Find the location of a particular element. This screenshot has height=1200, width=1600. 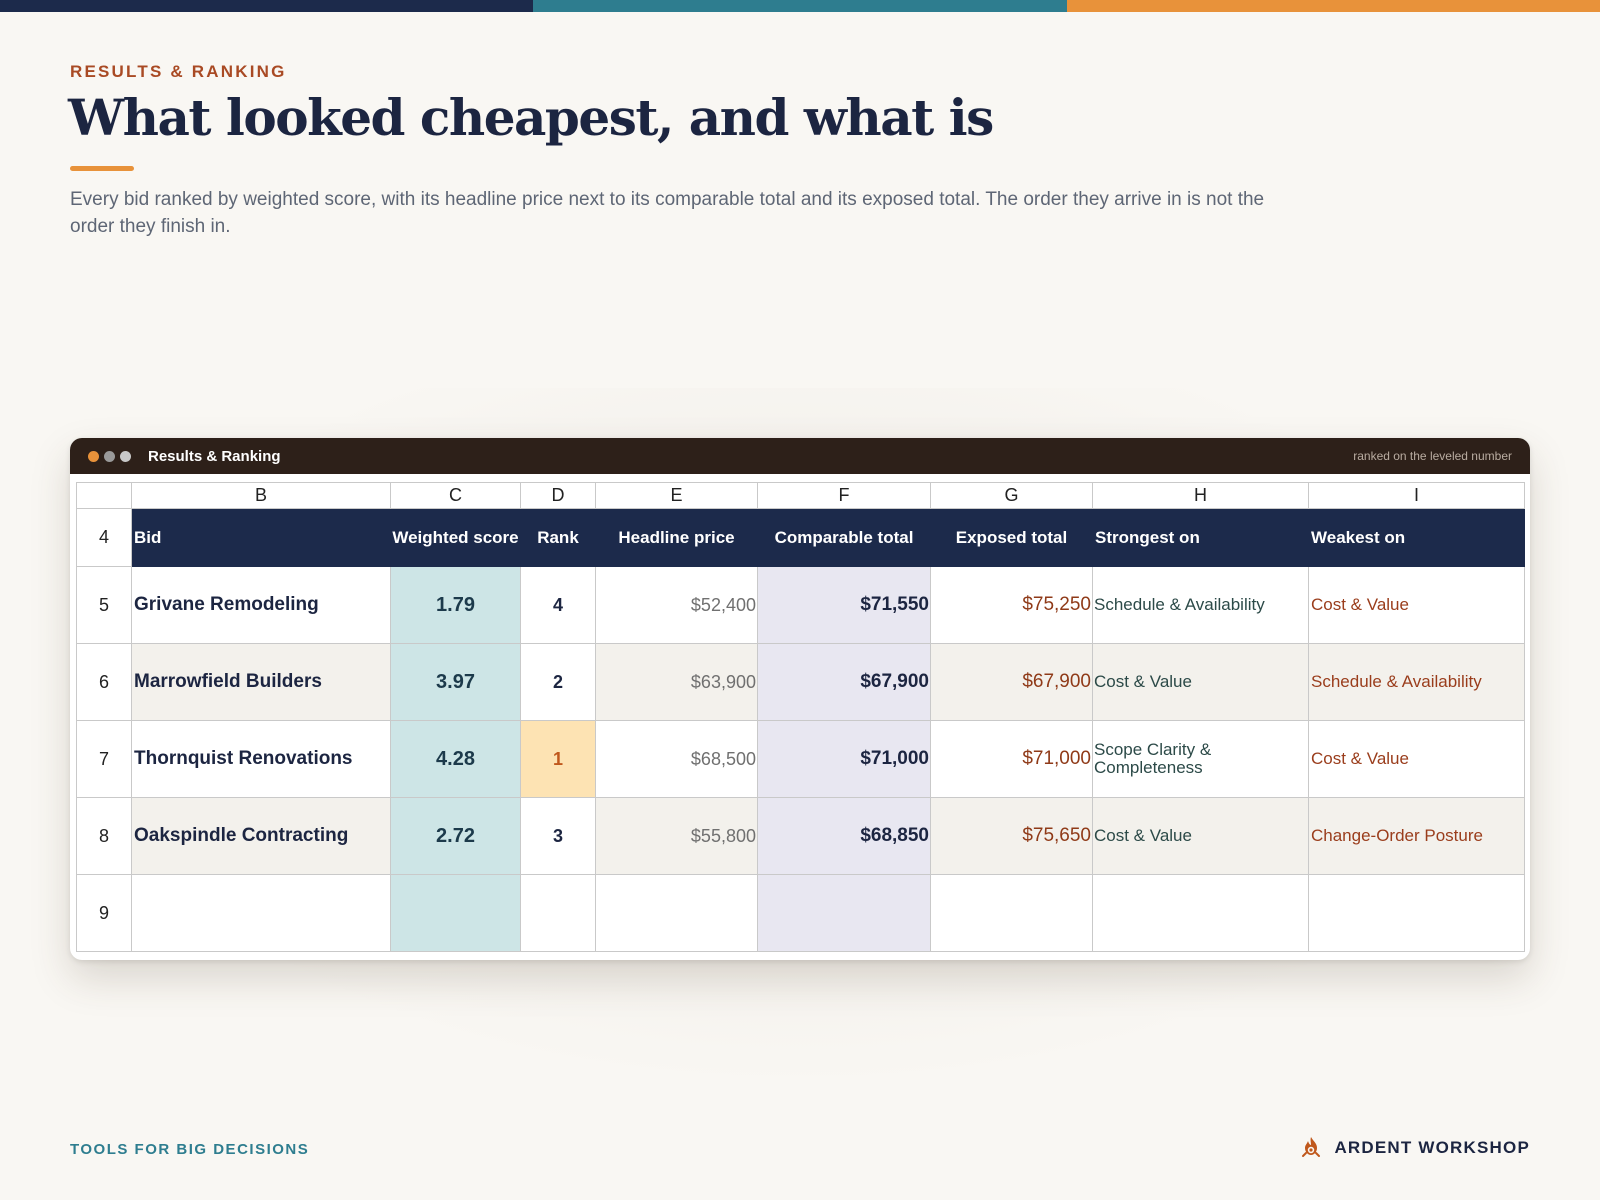

header-headline-price: Headline price is located at coordinates (676, 537).